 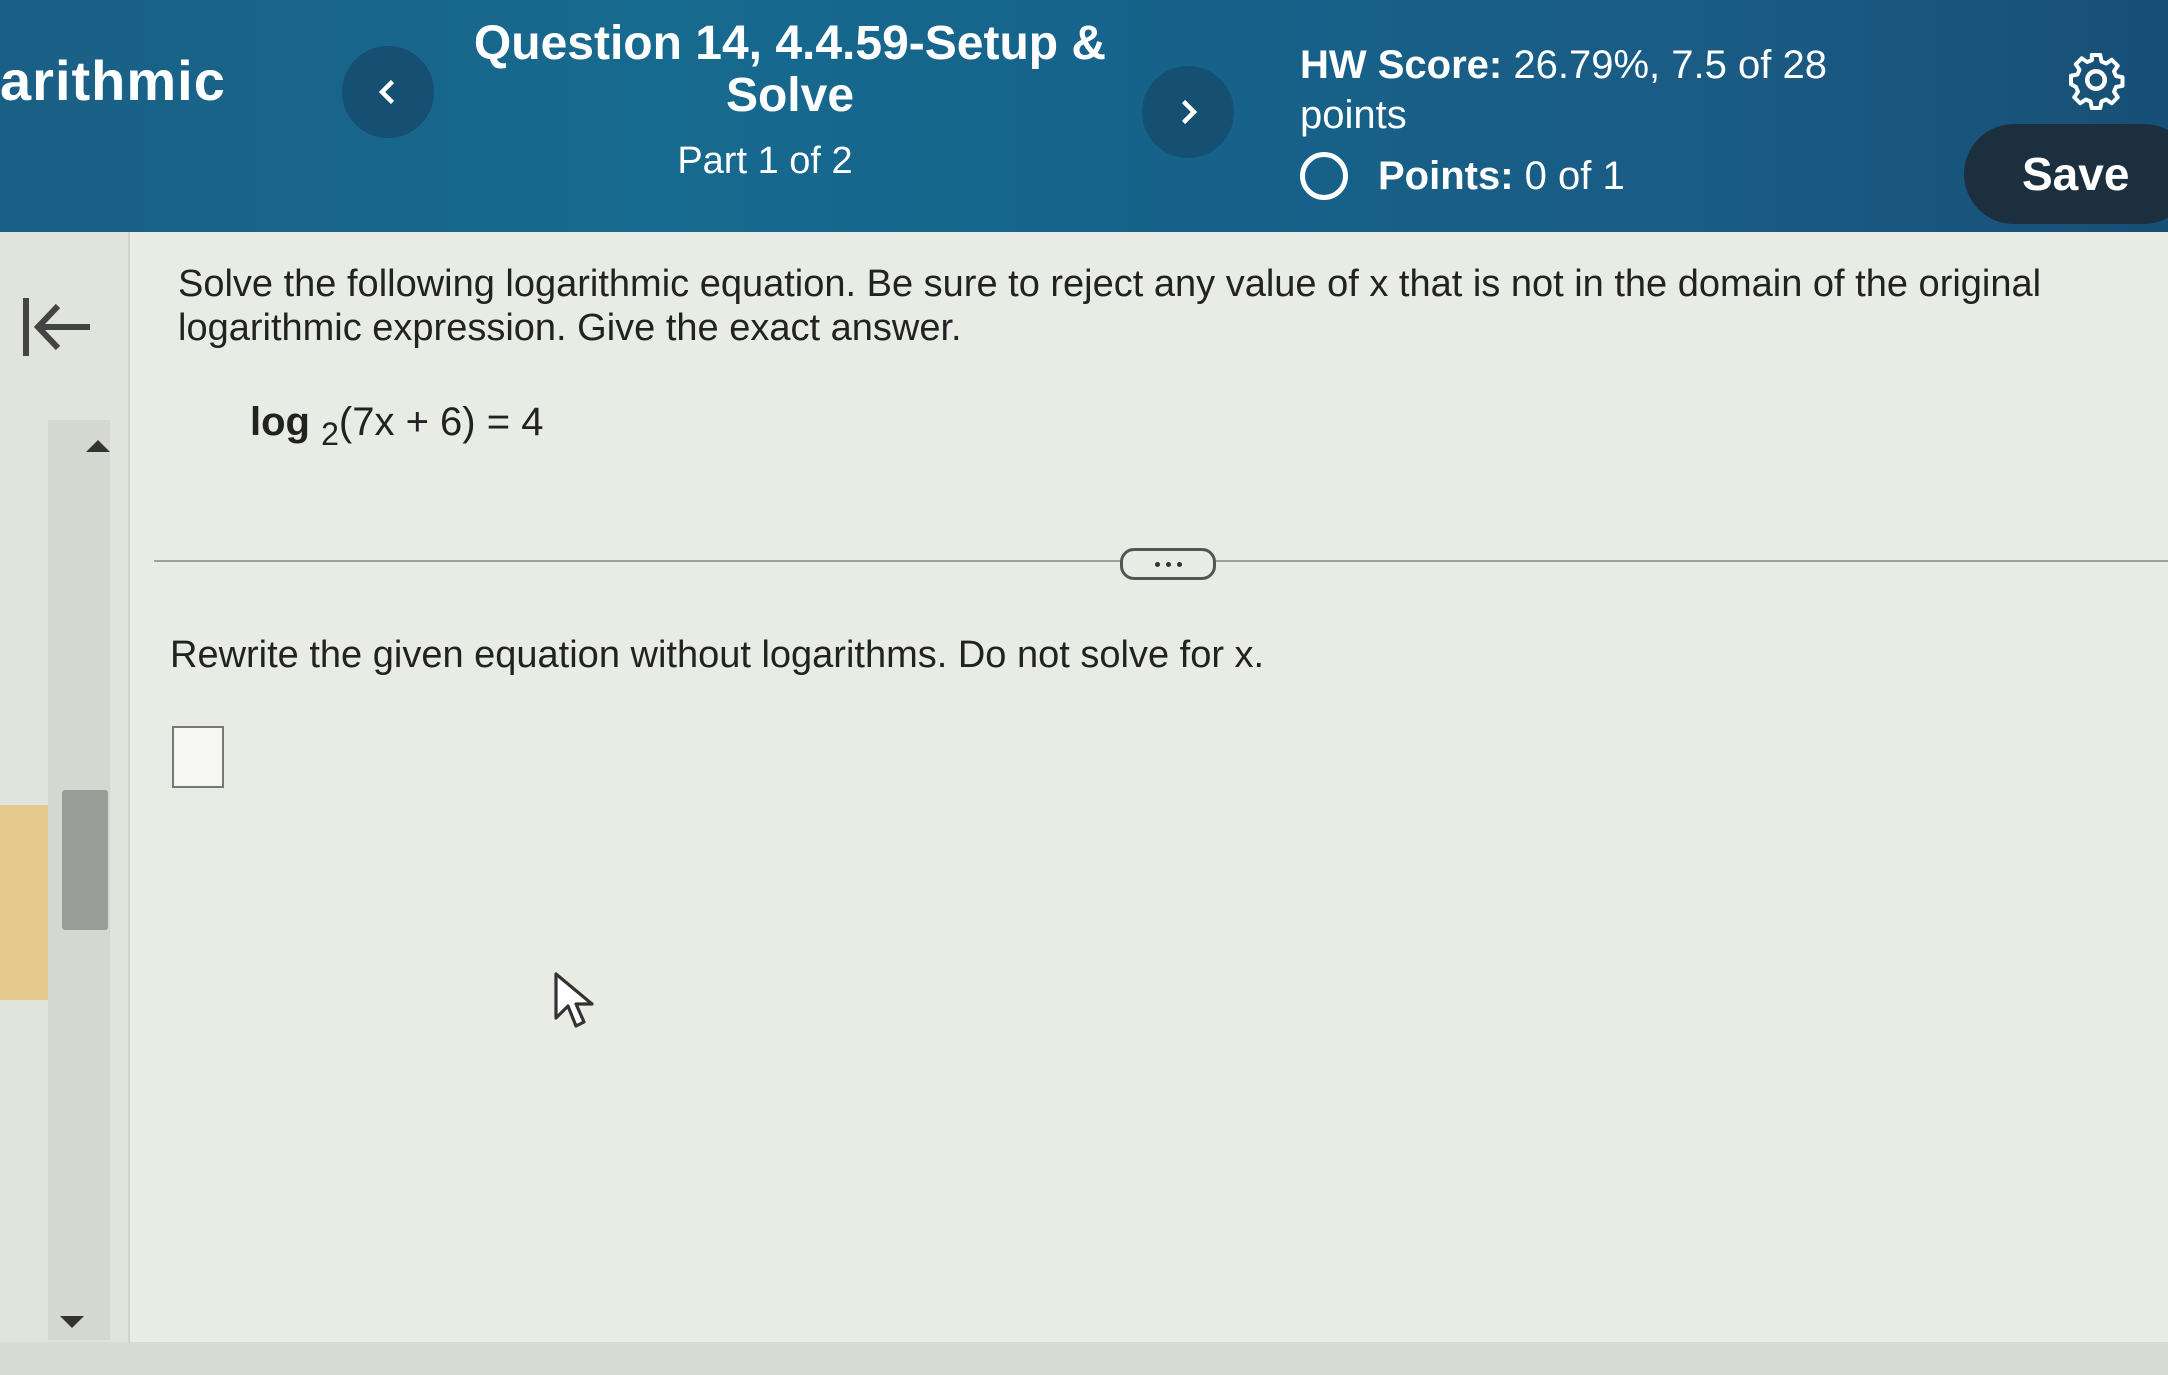 I want to click on answer-input, so click(x=198, y=757).